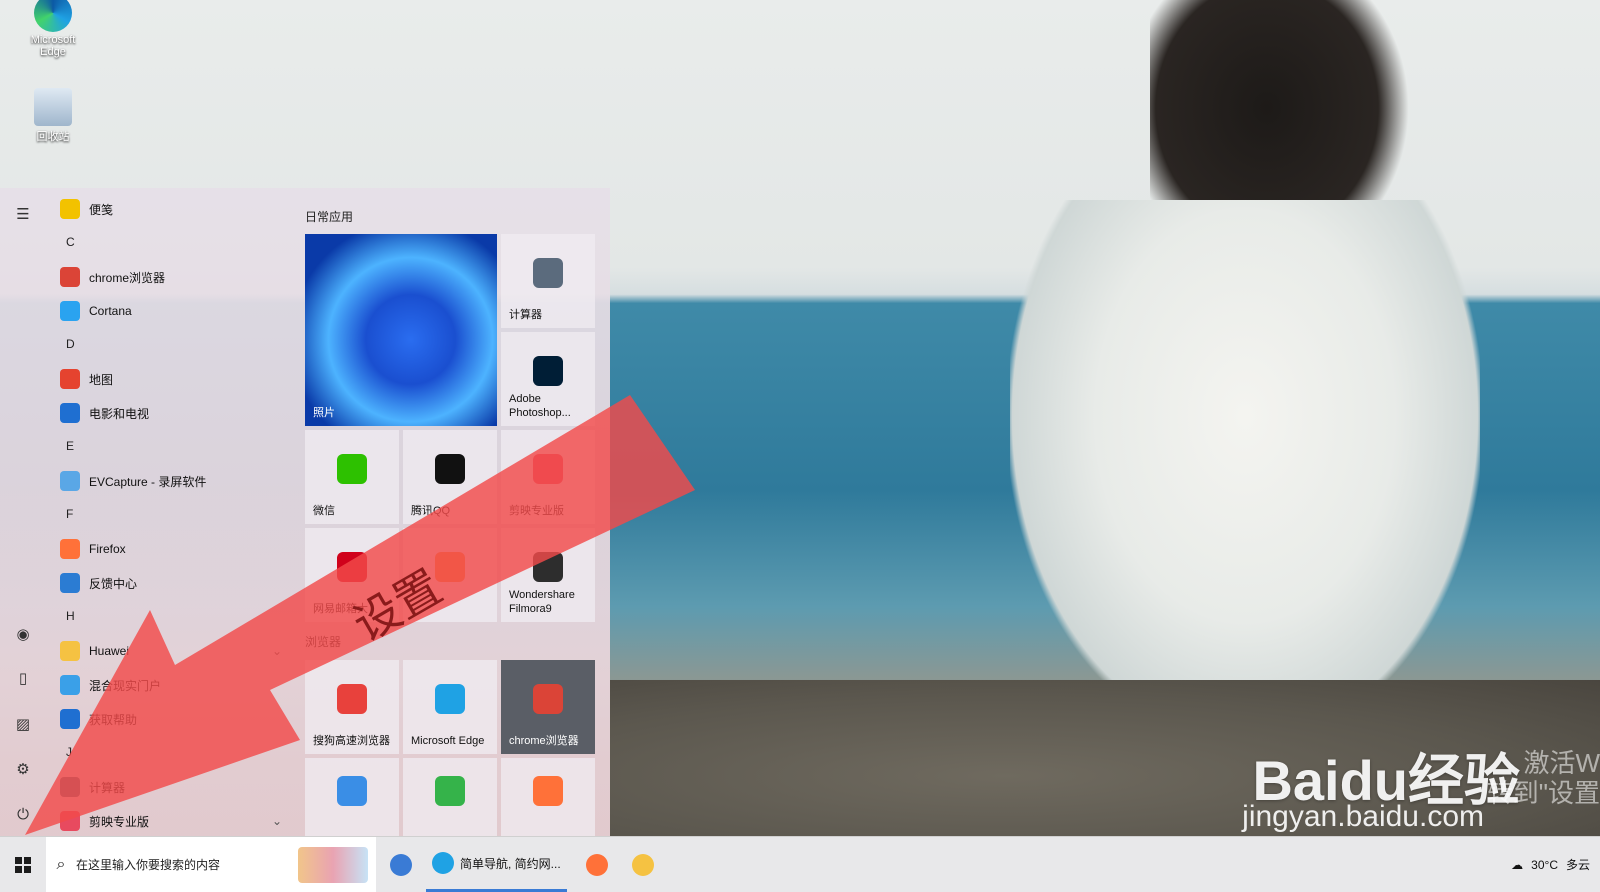 This screenshot has width=1600, height=892. What do you see at coordinates (1544, 865) in the screenshot?
I see `weather-temp: 30°C` at bounding box center [1544, 865].